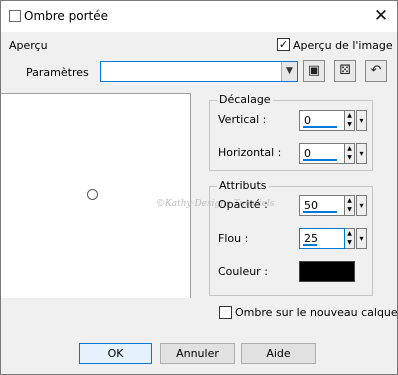  I want to click on reset-icon: ↶, so click(376, 70).